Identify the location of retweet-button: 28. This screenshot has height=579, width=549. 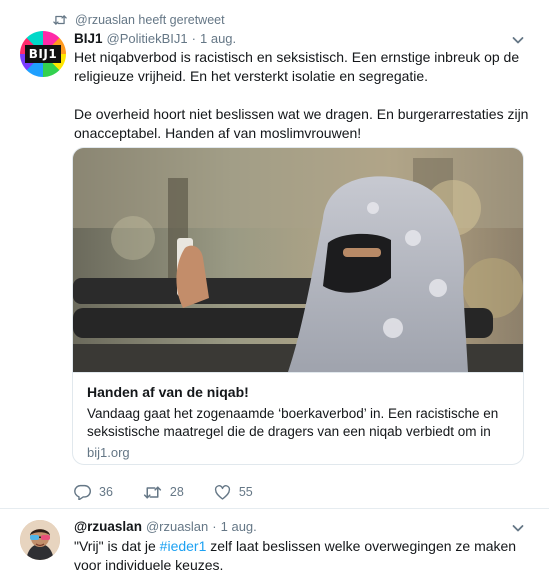
(163, 492).